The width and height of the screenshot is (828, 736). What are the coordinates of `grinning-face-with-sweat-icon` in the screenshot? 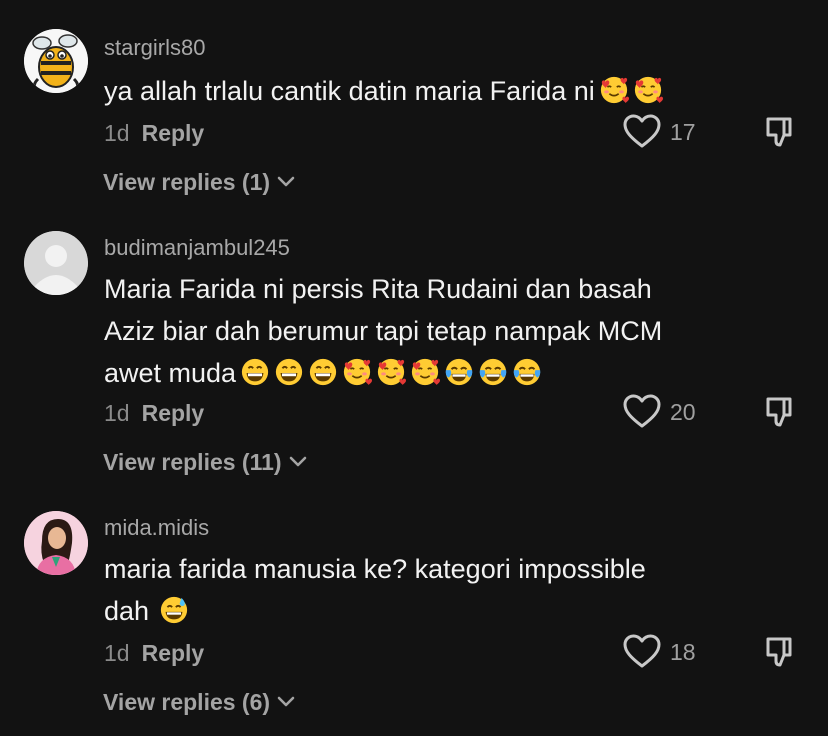 It's located at (174, 610).